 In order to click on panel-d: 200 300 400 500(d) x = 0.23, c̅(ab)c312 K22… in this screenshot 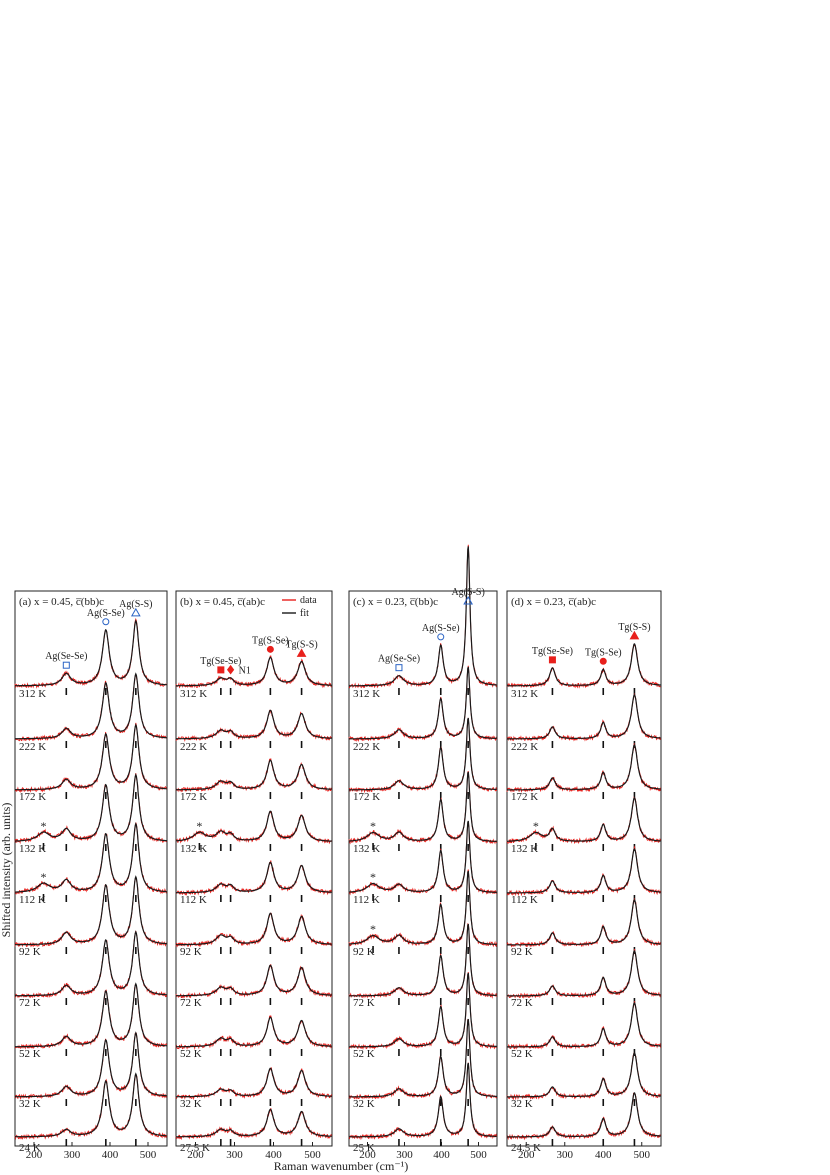, I will do `click(584, 875)`.